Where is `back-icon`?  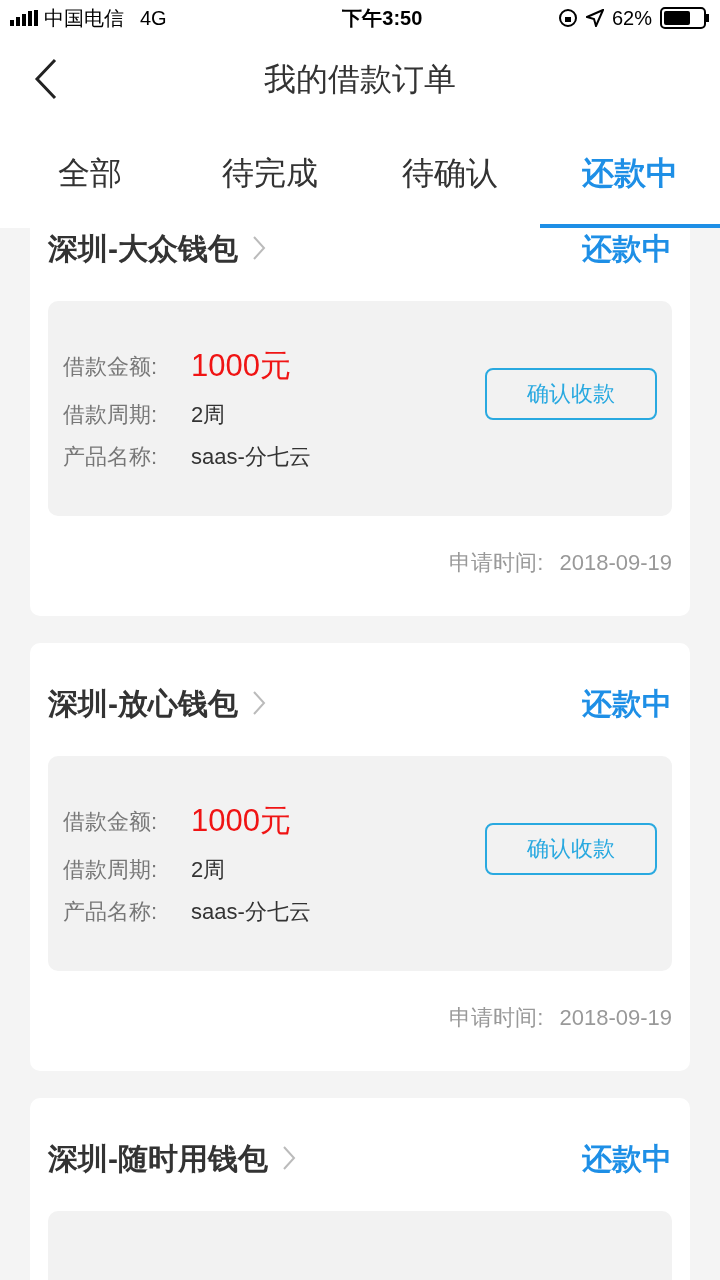 back-icon is located at coordinates (46, 79).